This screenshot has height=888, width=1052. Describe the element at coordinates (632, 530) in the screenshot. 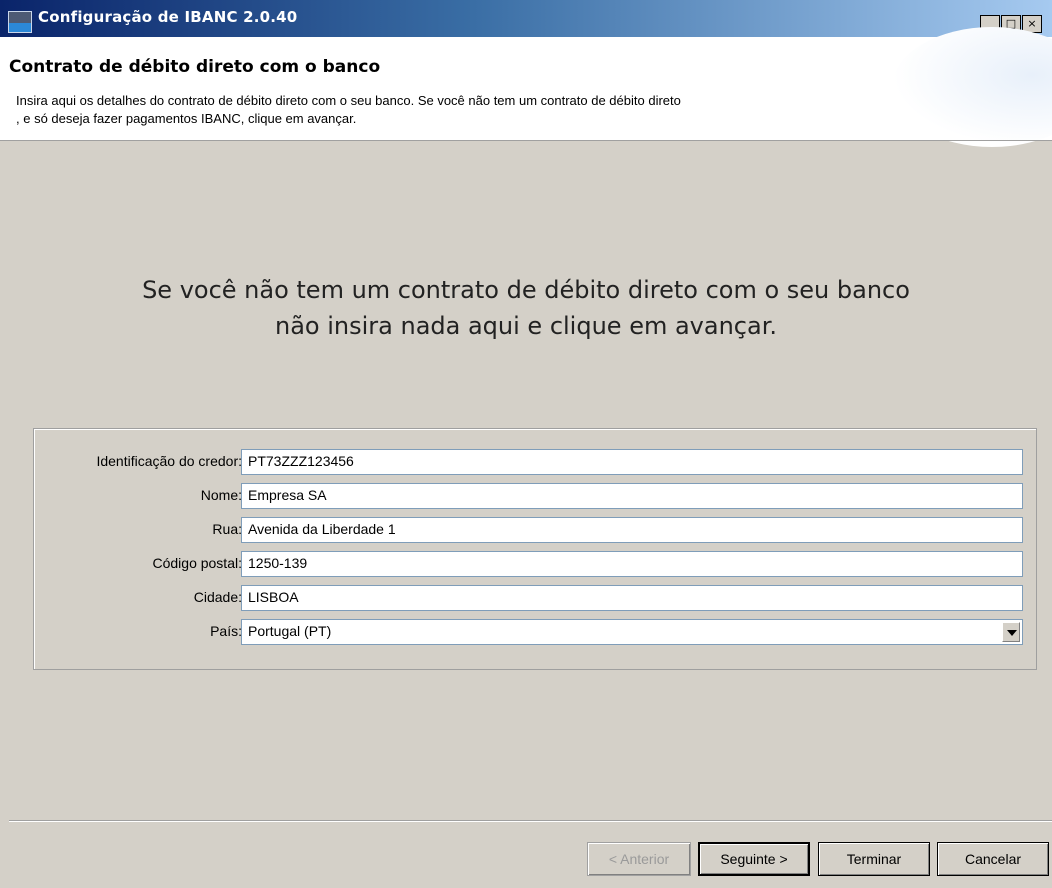

I see `street-field: Avenida da Liberdade 1` at that location.